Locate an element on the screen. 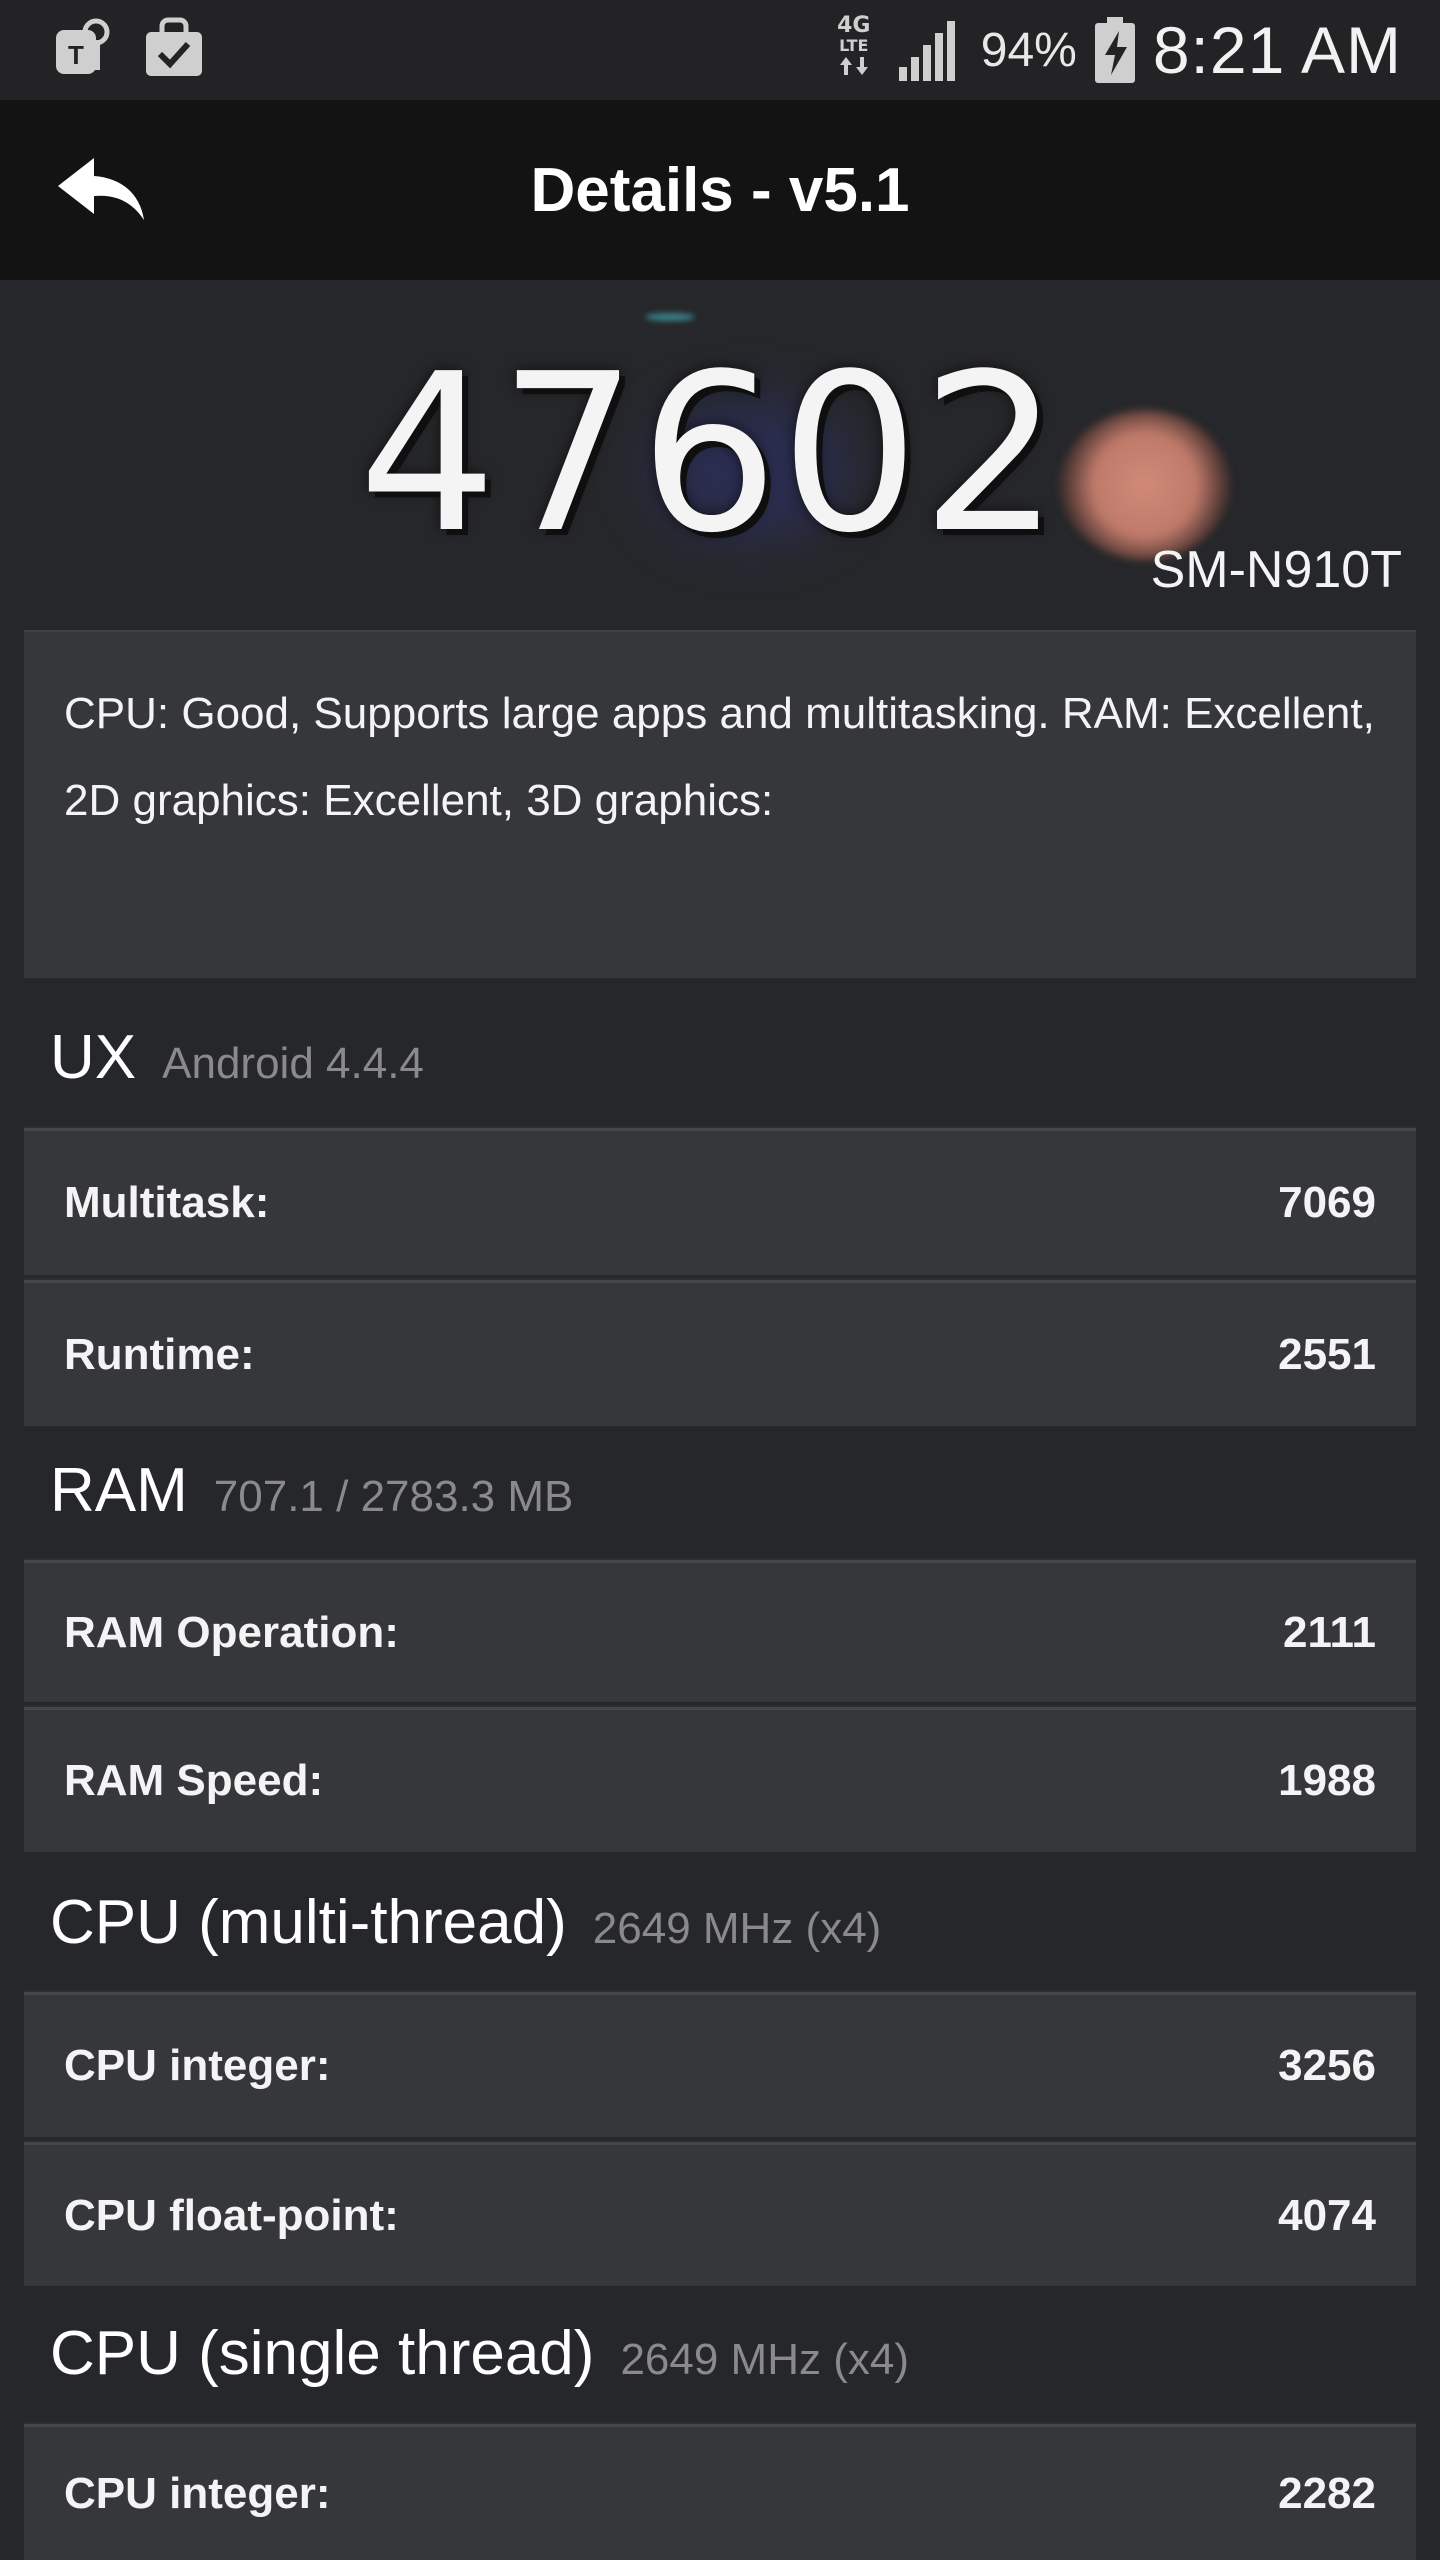  section-subtitle: Android 4.4.4 is located at coordinates (293, 1063).